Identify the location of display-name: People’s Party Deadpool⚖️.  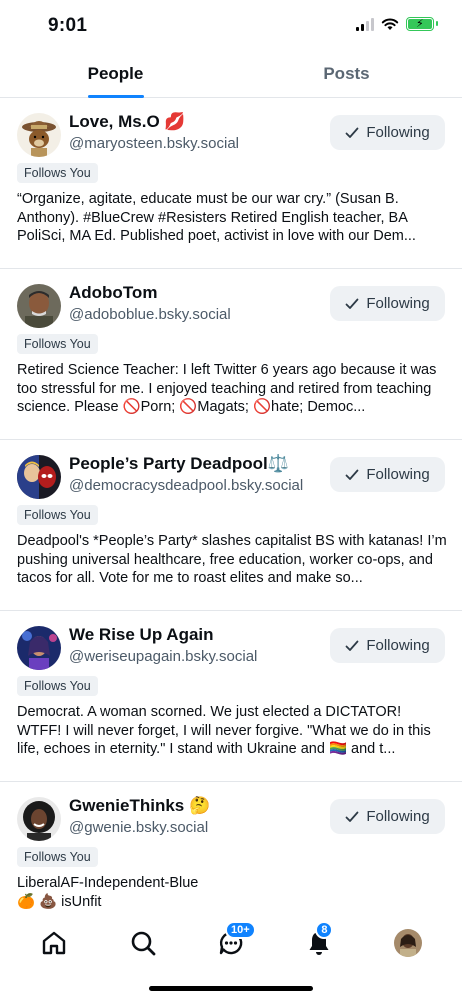
(179, 464).